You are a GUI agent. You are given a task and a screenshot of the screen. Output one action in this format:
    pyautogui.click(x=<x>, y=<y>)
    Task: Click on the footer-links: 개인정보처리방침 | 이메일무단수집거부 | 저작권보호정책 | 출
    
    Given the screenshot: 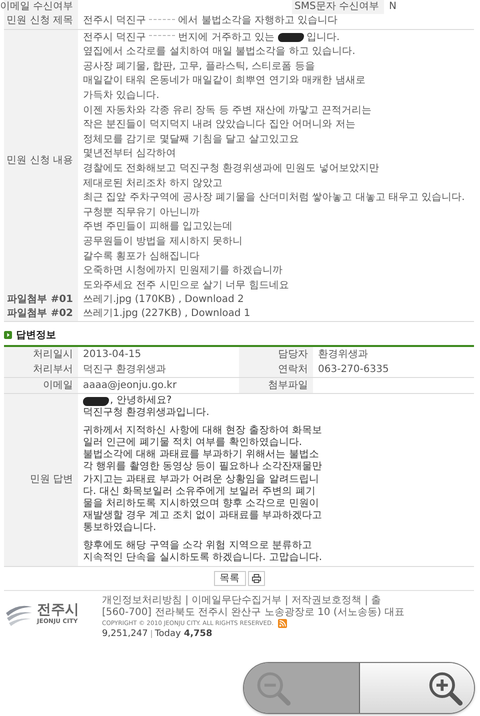 What is the action you would take?
    pyautogui.click(x=242, y=600)
    